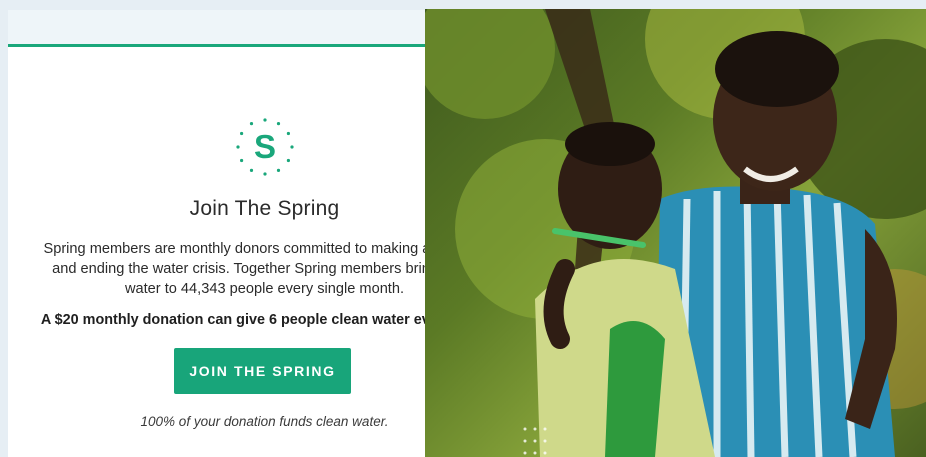 Image resolution: width=926 pixels, height=457 pixels. I want to click on logo-letter: S, so click(264, 146).